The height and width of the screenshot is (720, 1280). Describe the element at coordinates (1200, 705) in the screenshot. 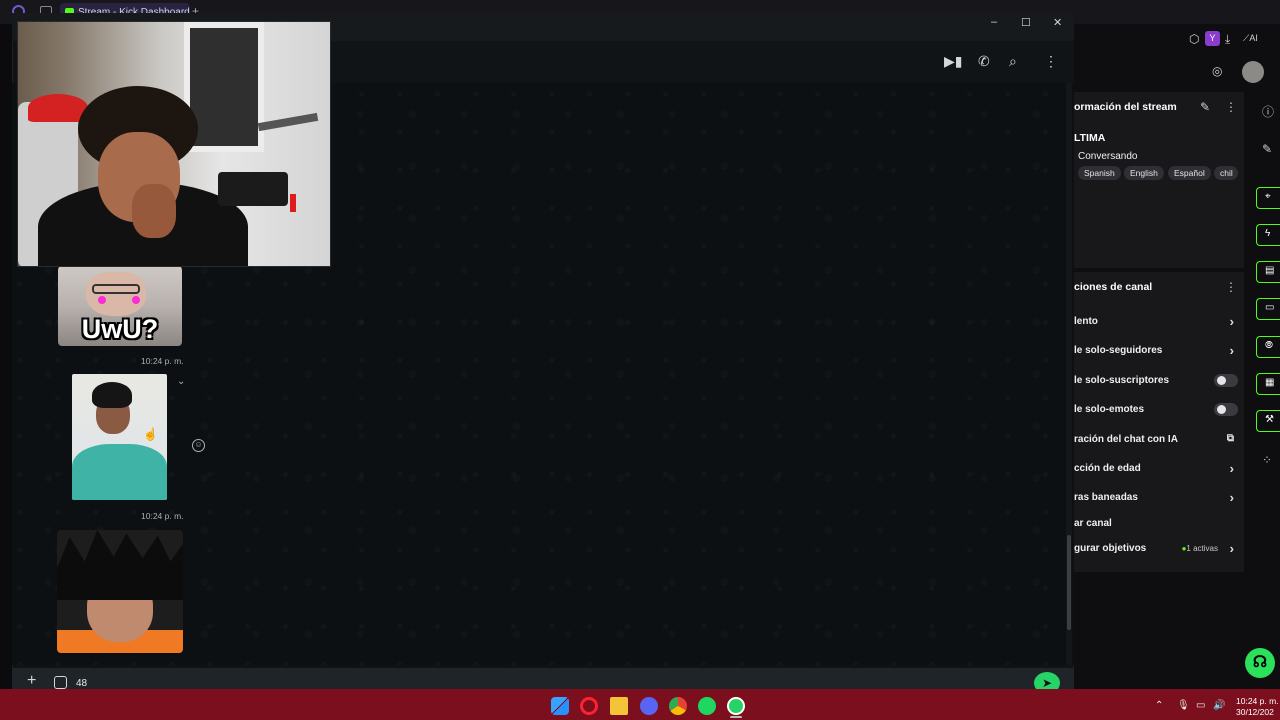

I see `network-icon: ▭` at that location.